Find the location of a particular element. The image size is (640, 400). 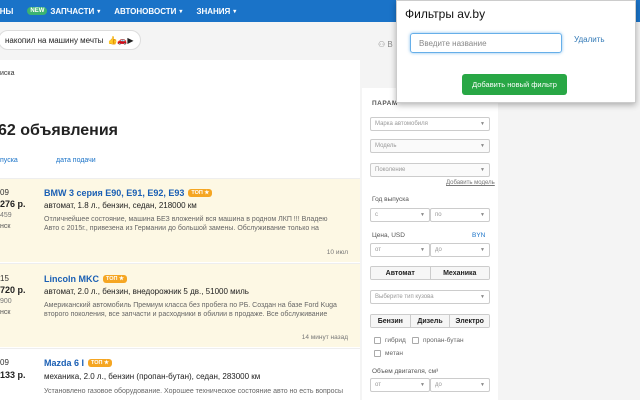

price-to-select: до ▼ is located at coordinates (460, 250).